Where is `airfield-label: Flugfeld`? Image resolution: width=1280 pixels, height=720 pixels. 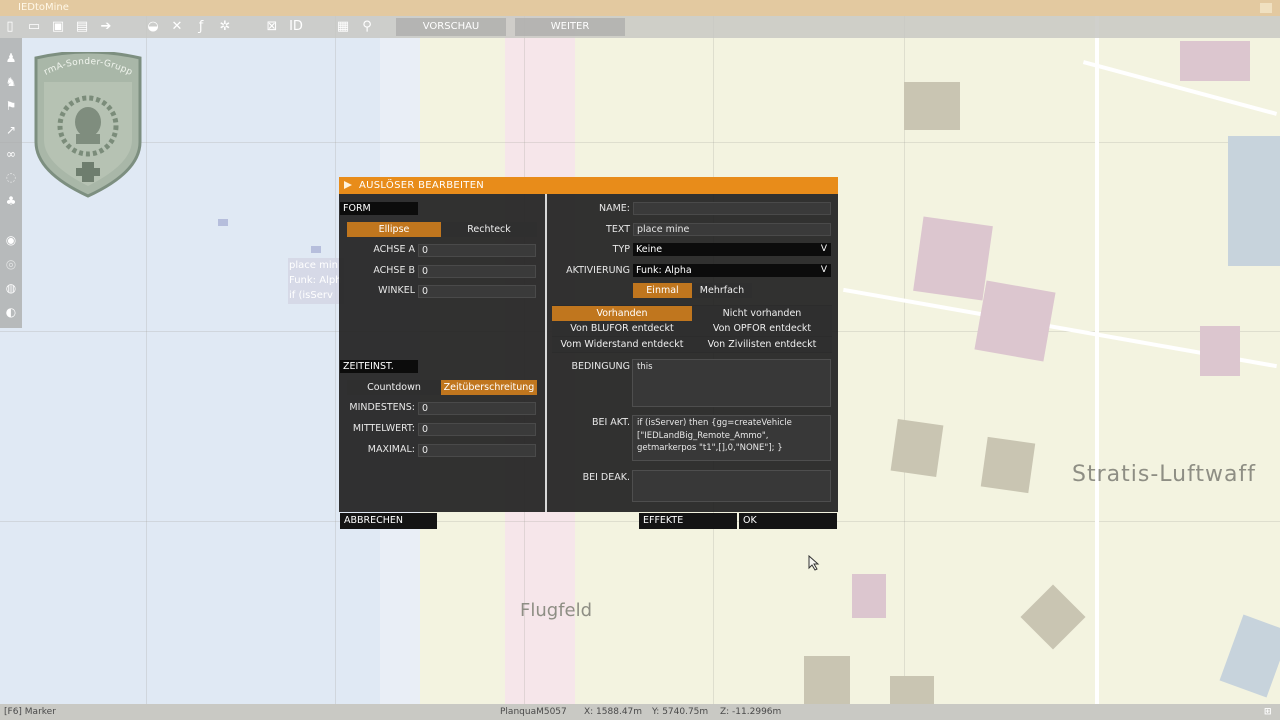
airfield-label: Flugfeld is located at coordinates (556, 610).